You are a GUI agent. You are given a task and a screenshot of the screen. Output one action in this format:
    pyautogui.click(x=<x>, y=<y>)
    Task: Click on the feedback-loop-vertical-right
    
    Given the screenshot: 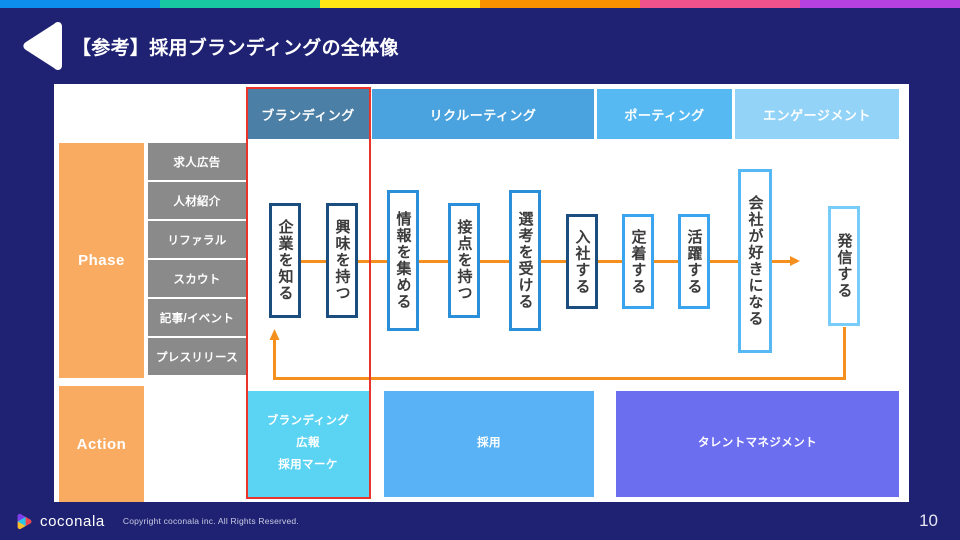 What is the action you would take?
    pyautogui.click(x=844, y=353)
    